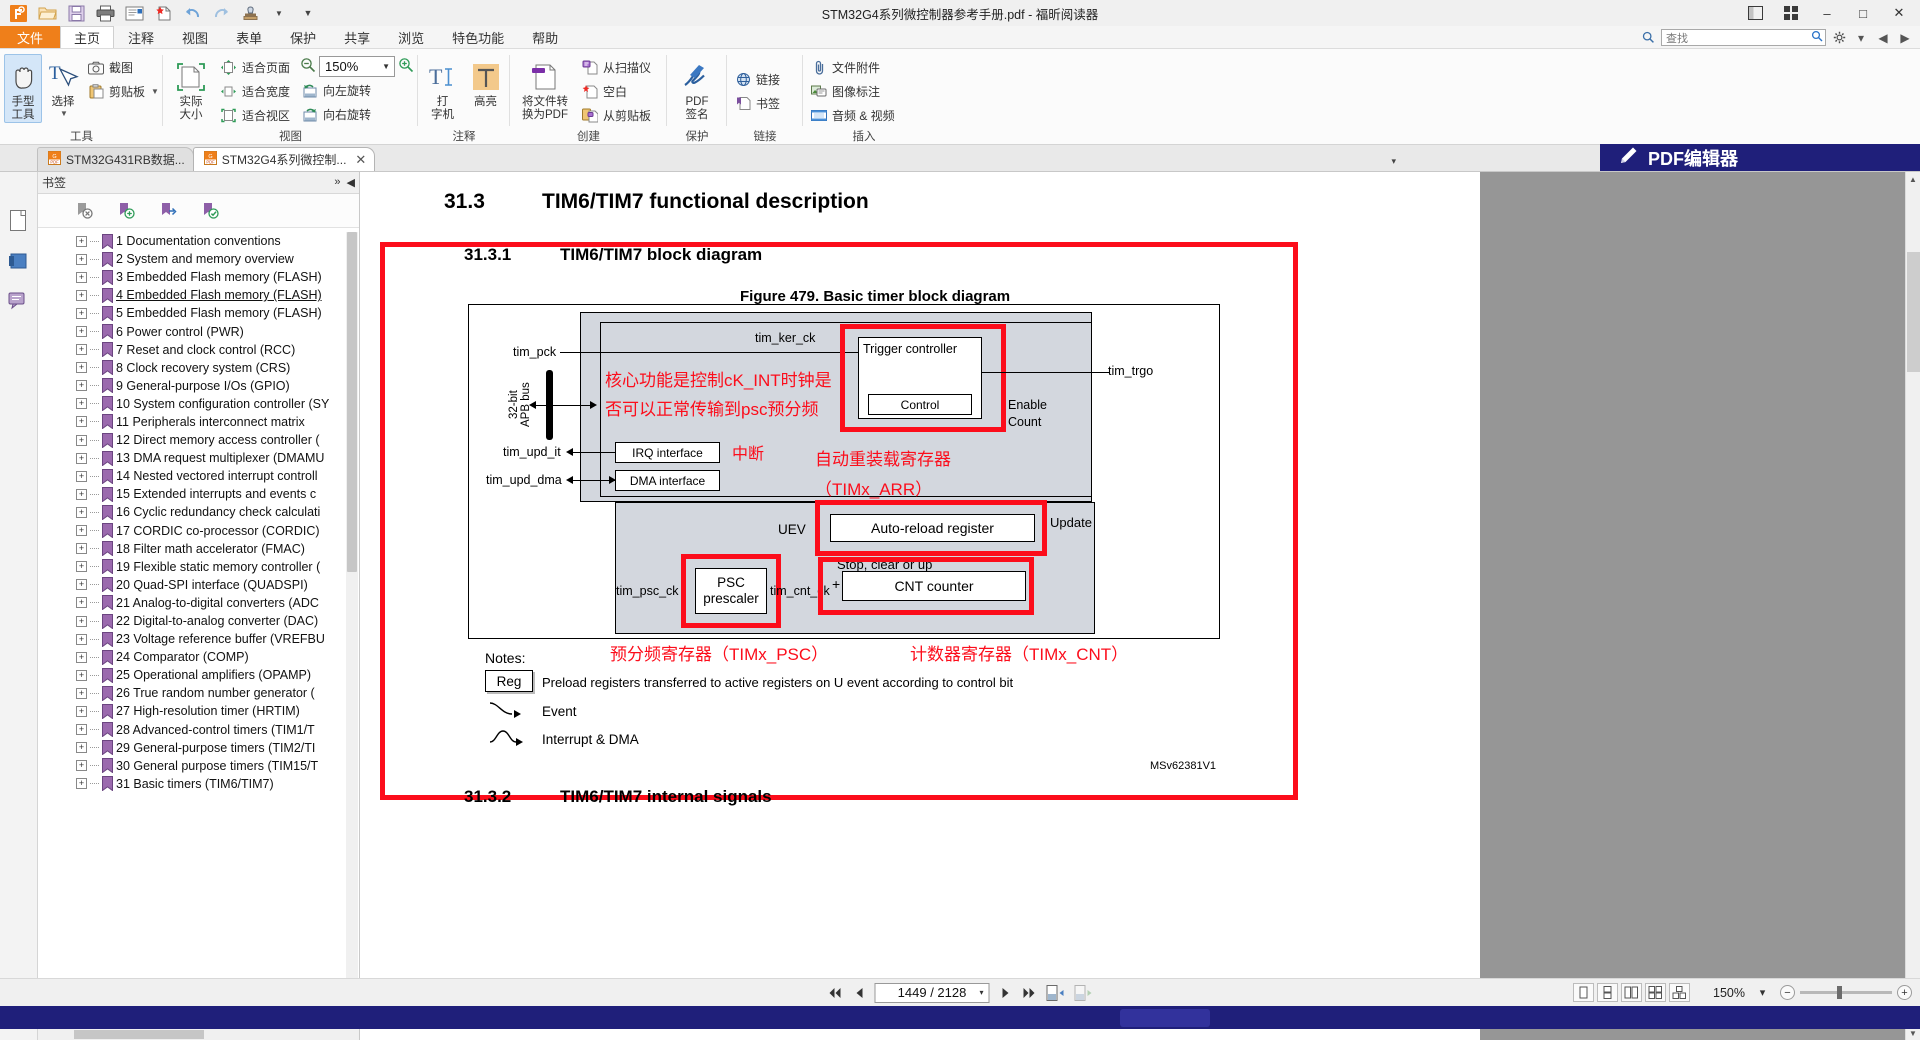 The width and height of the screenshot is (1920, 1040). What do you see at coordinates (198, 422) in the screenshot?
I see `bookmark-item: +11 Peripherals interconnect matrix` at bounding box center [198, 422].